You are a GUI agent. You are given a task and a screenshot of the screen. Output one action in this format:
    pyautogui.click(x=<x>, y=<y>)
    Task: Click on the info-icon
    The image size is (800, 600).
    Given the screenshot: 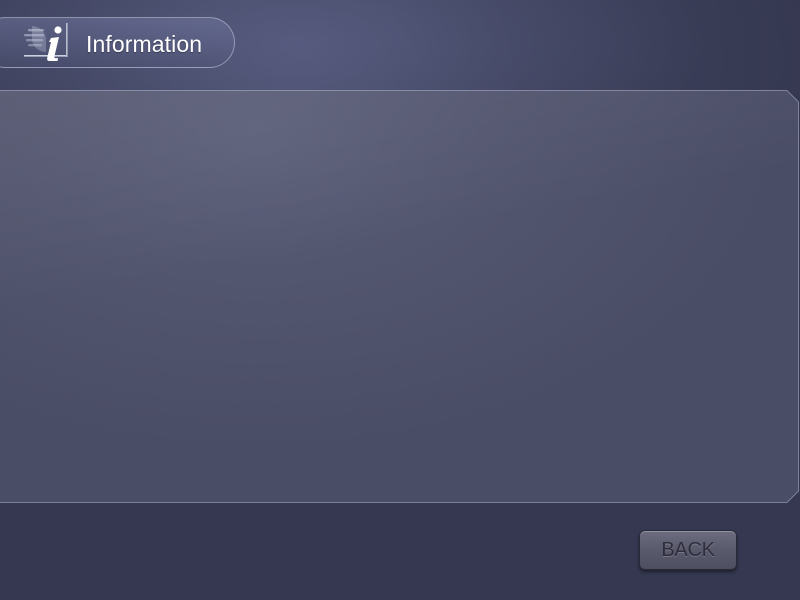 What is the action you would take?
    pyautogui.click(x=46, y=42)
    